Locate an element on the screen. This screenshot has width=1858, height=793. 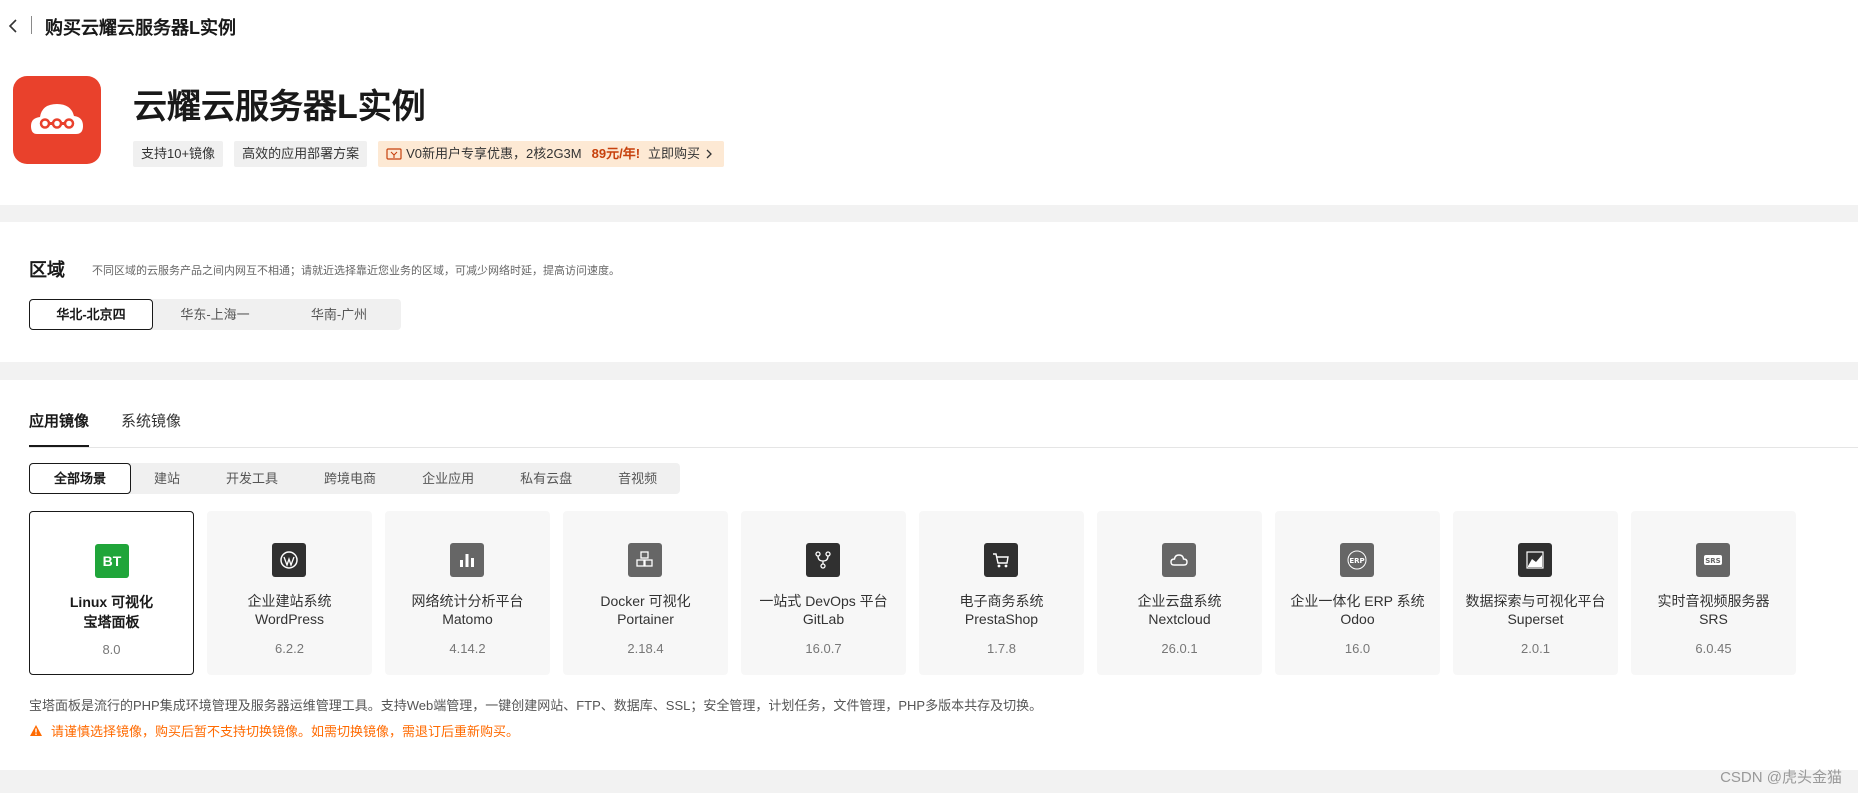
region-label: 区域 is located at coordinates (47, 270).